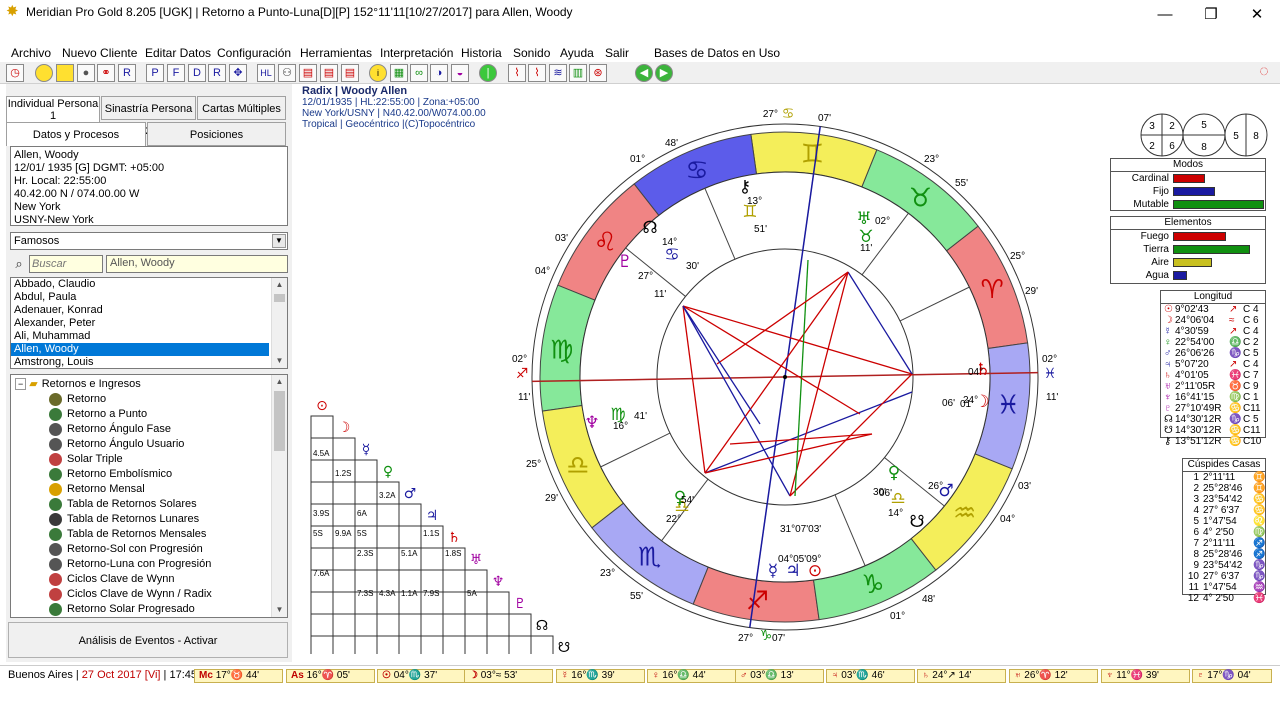 The height and width of the screenshot is (720, 1280). Describe the element at coordinates (65, 73) in the screenshot. I see `square-icon` at that location.